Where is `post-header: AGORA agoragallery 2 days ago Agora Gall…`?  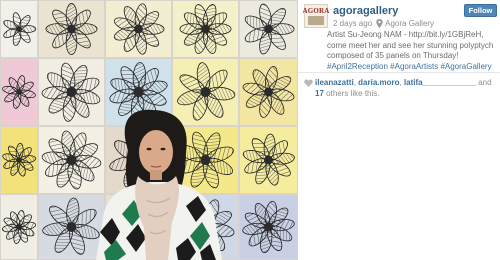 post-header: AGORA agoragallery 2 days ago Agora Gall… is located at coordinates (400, 16).